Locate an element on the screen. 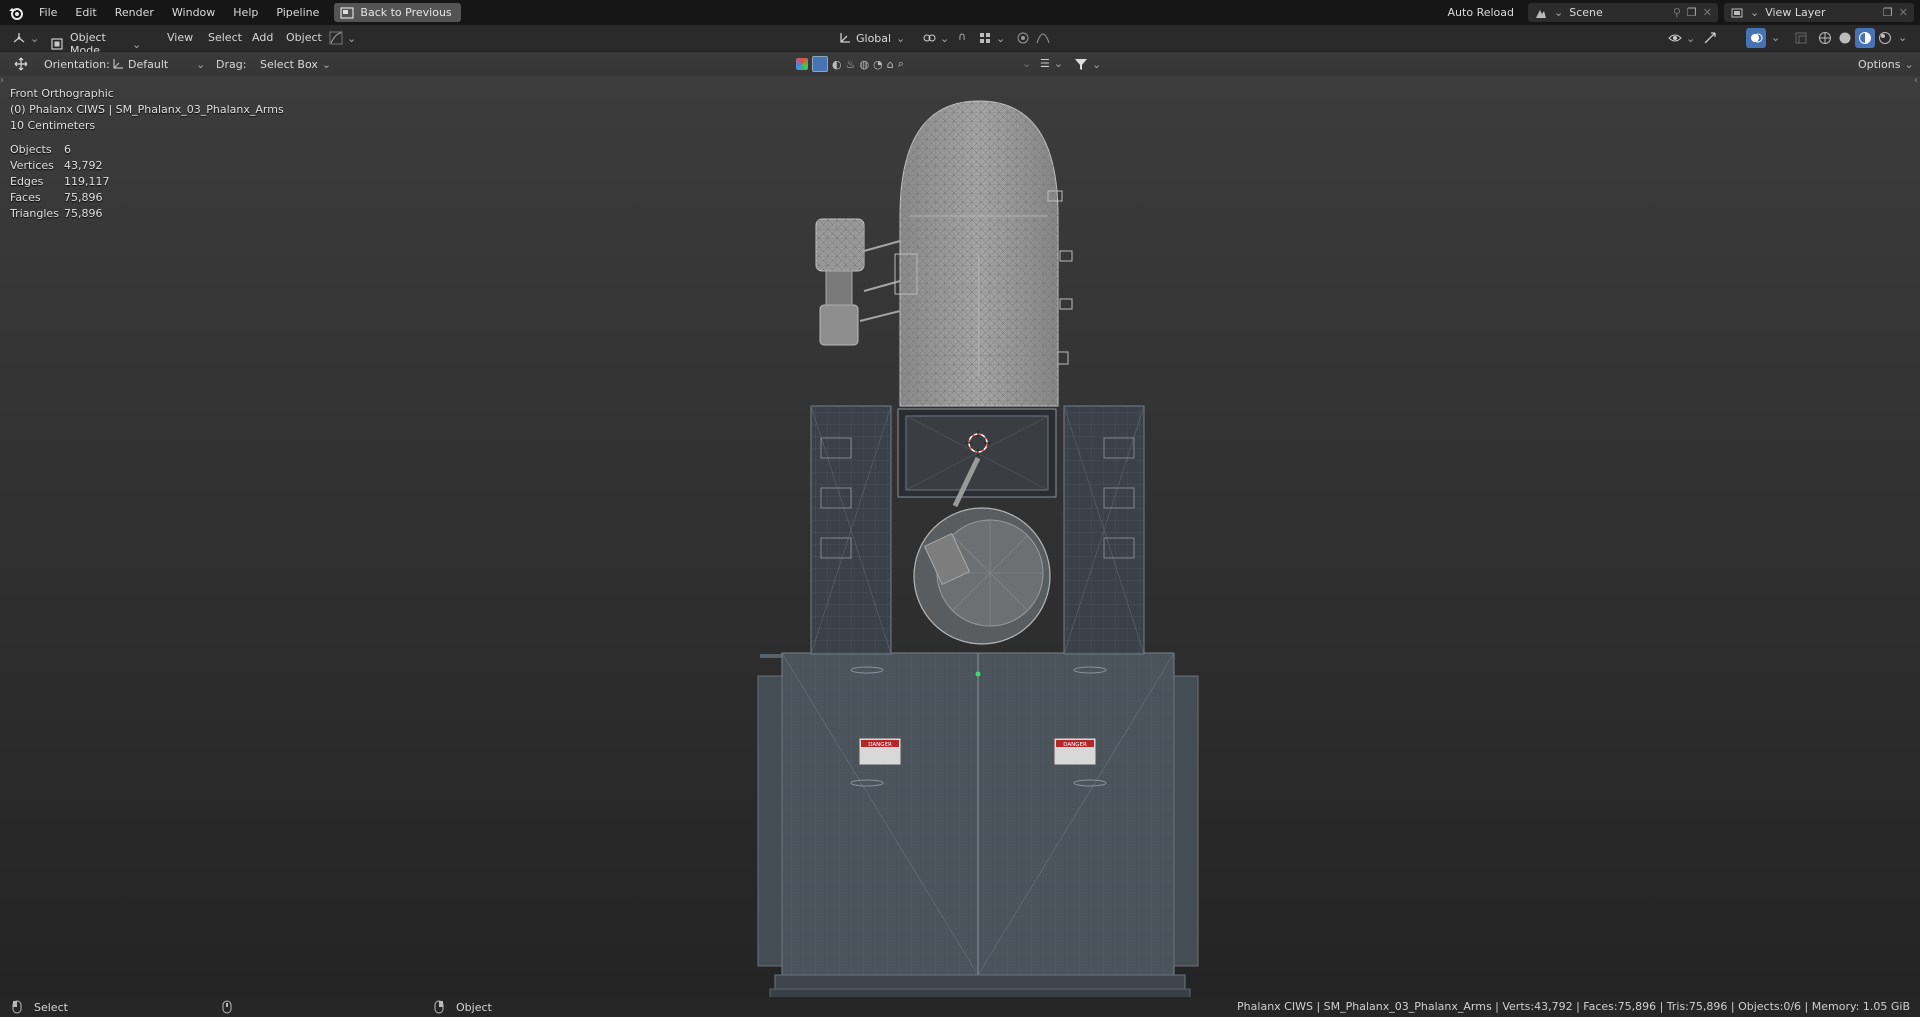  snap-target-dropdown: ⌄ is located at coordinates (991, 38).